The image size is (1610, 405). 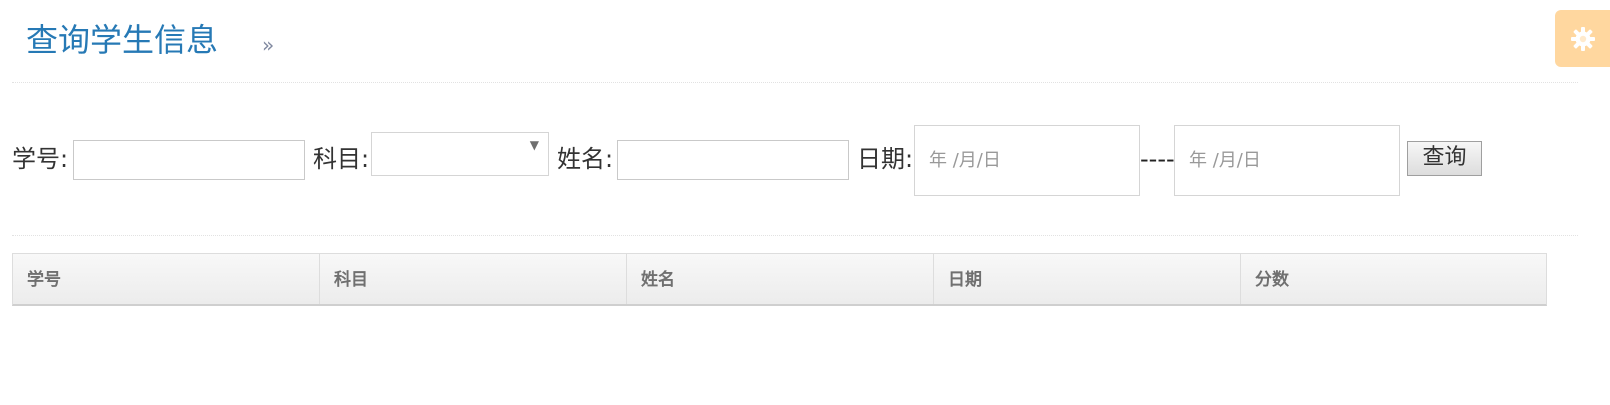 I want to click on gear-icon, so click(x=1582, y=38).